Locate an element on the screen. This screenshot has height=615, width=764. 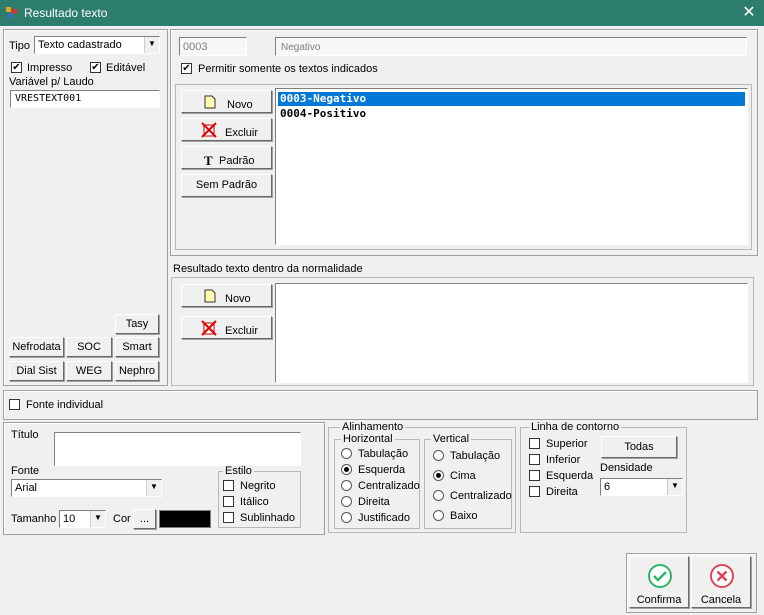
smart-button: Smart is located at coordinates (137, 347).